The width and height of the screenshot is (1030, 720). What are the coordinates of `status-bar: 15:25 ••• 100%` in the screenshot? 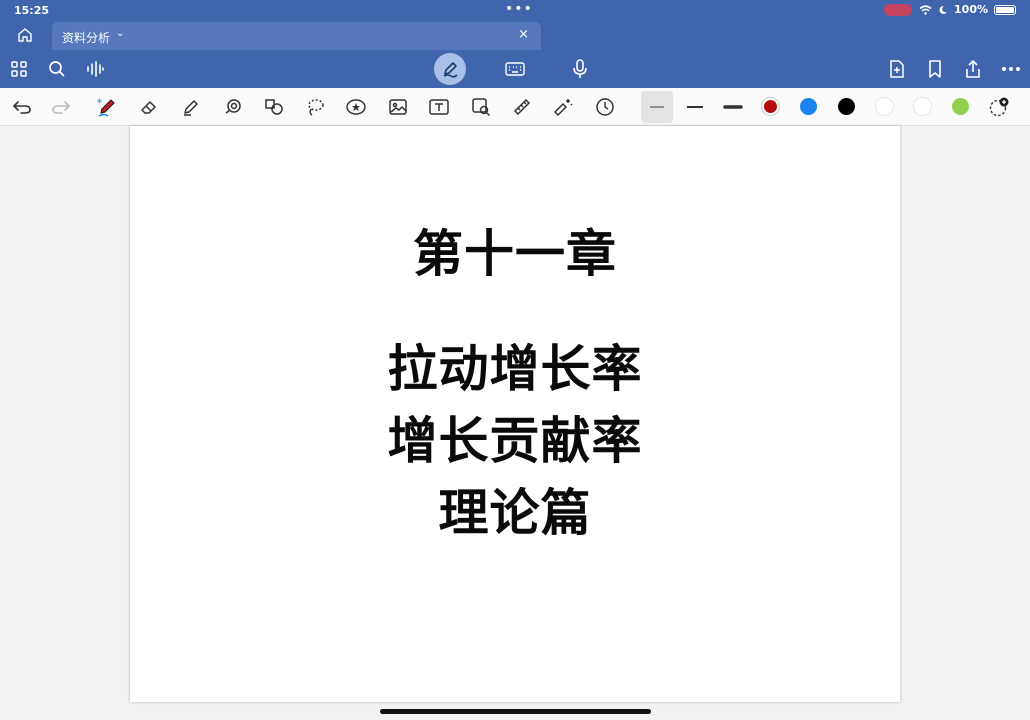 It's located at (515, 10).